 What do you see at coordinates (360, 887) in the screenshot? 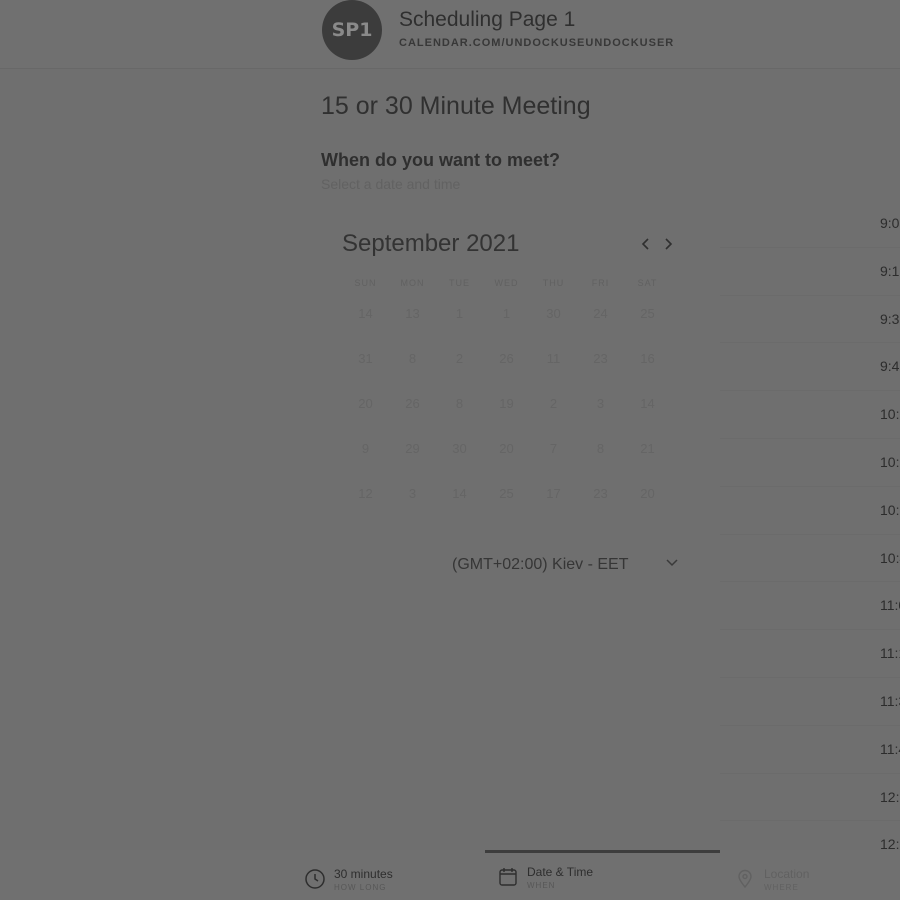
I see `tab-duration-subtitle: HOW LONG` at bounding box center [360, 887].